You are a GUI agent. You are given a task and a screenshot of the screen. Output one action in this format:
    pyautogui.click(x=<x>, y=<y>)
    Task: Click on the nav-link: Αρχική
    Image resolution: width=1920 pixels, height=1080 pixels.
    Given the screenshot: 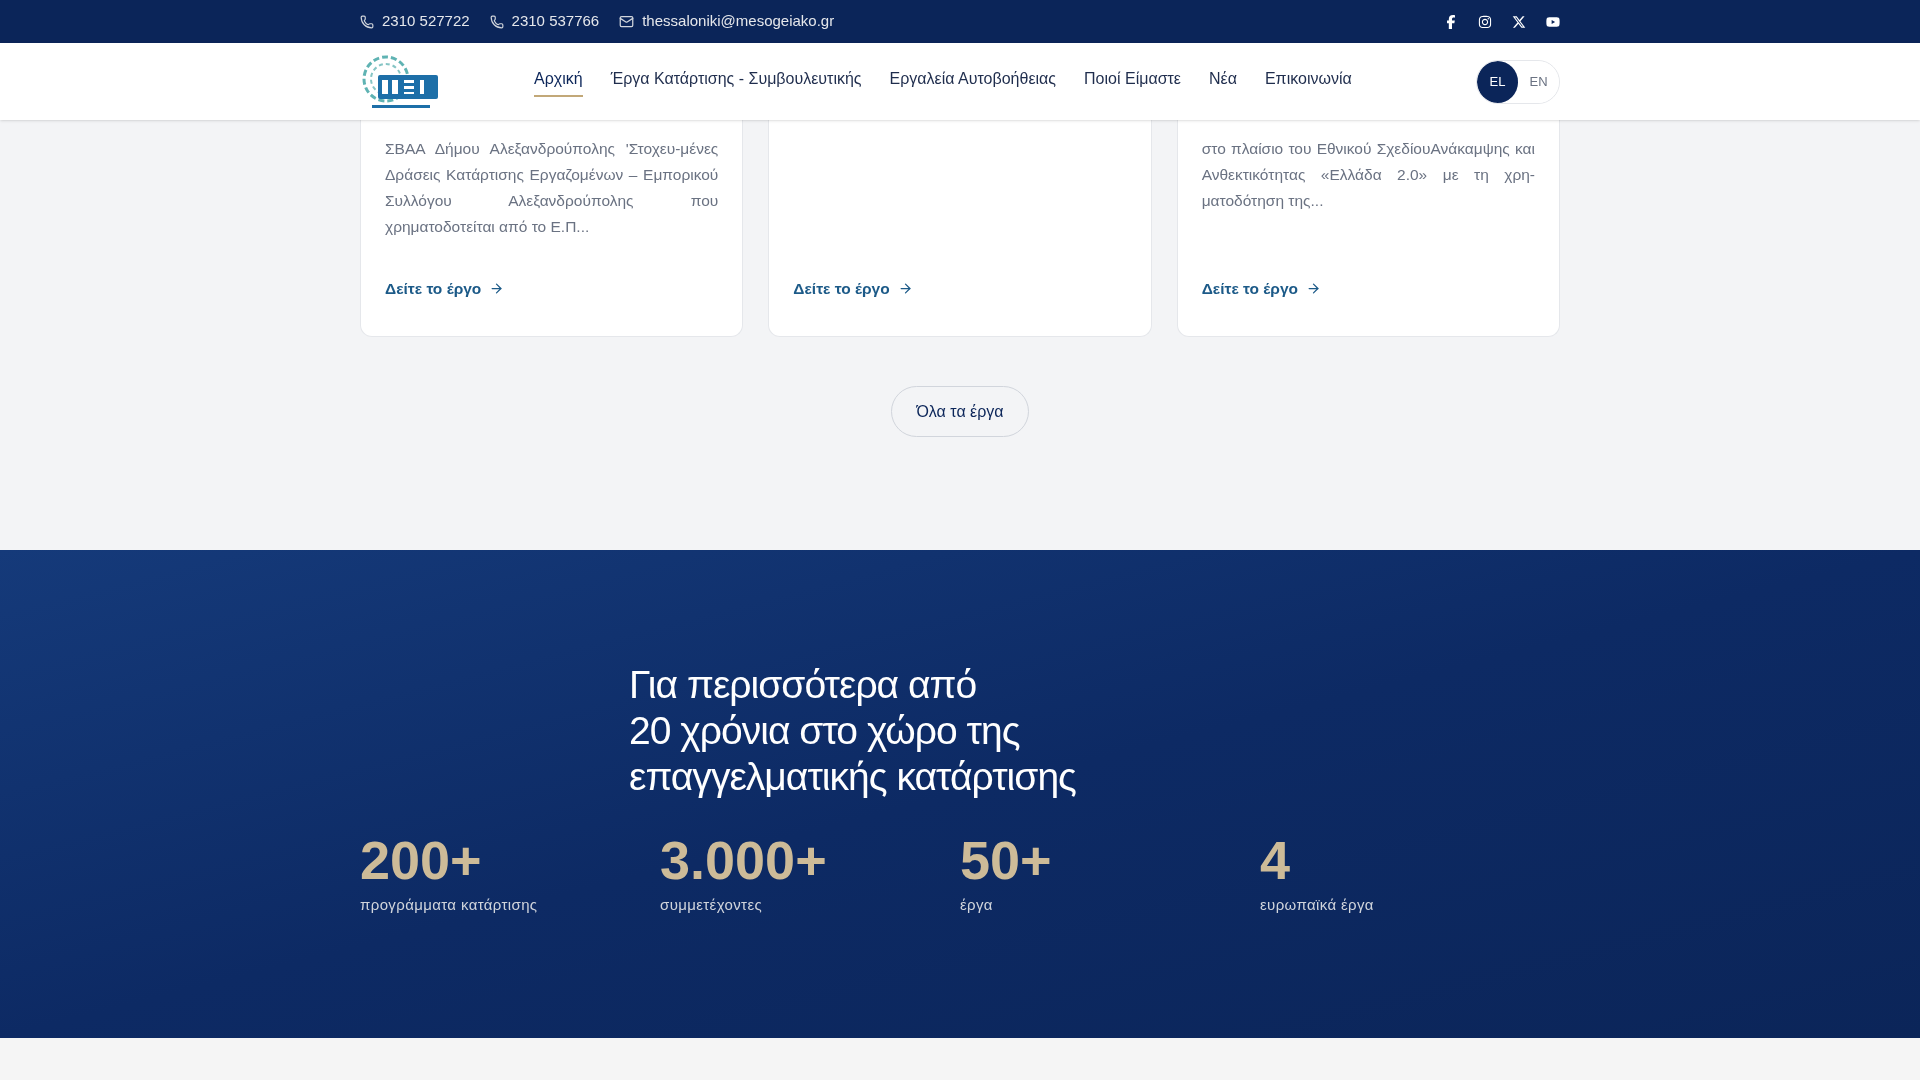 What is the action you would take?
    pyautogui.click(x=558, y=81)
    